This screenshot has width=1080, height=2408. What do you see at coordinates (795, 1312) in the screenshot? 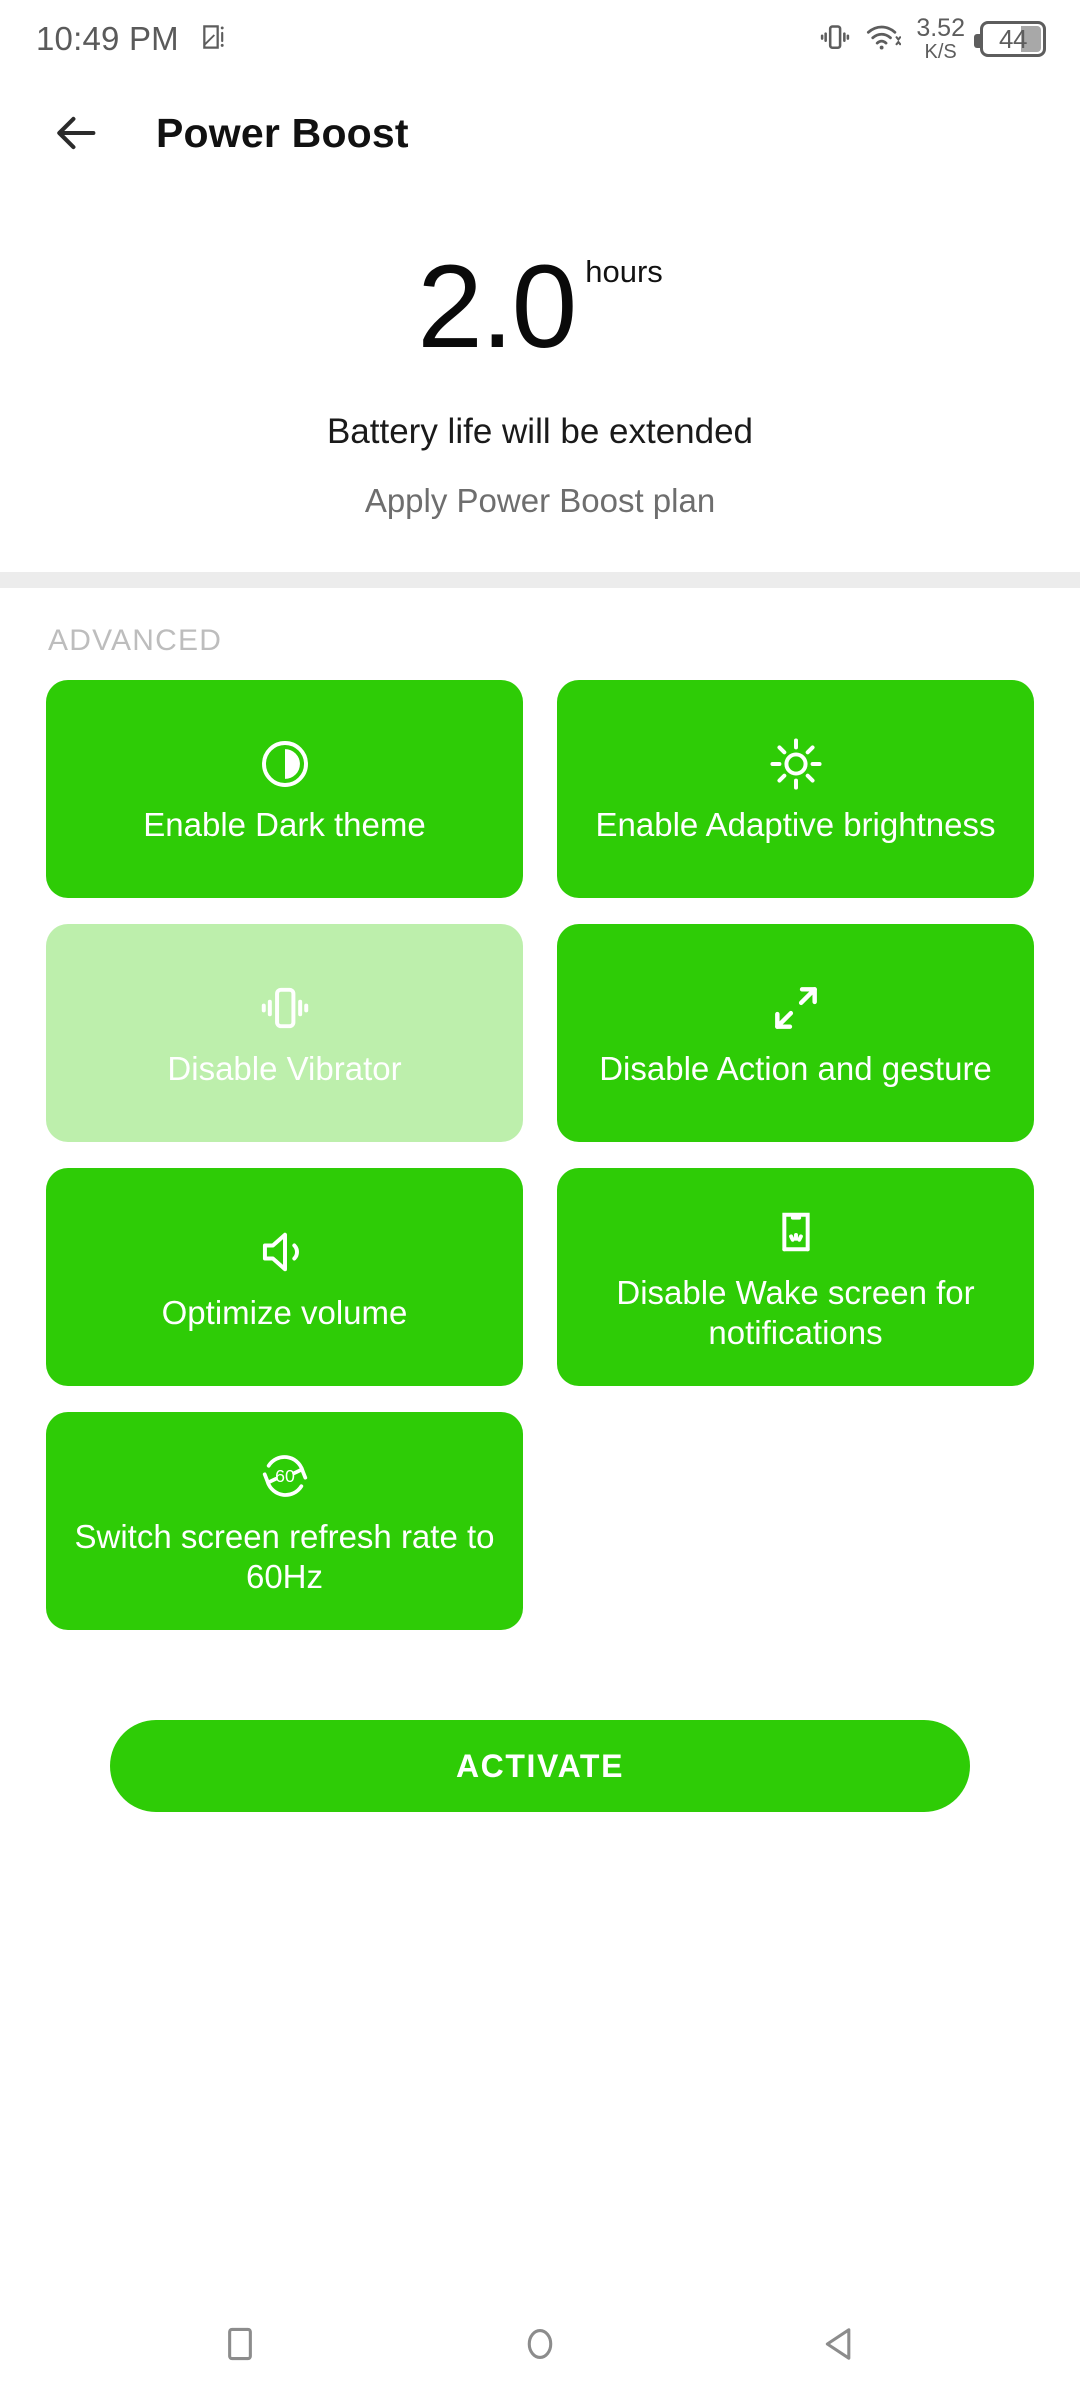
I see `tile-label: Disable Wake screen for notifications` at bounding box center [795, 1312].